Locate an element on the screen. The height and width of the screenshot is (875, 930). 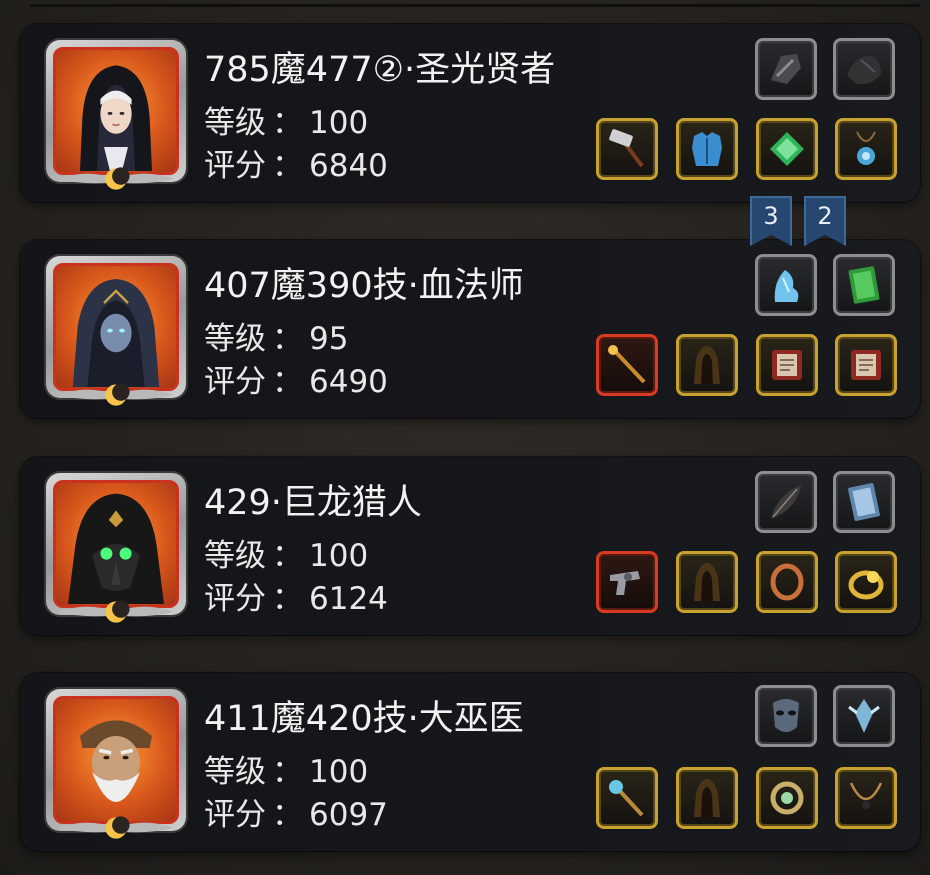
score-value: 6840 is located at coordinates (348, 166).